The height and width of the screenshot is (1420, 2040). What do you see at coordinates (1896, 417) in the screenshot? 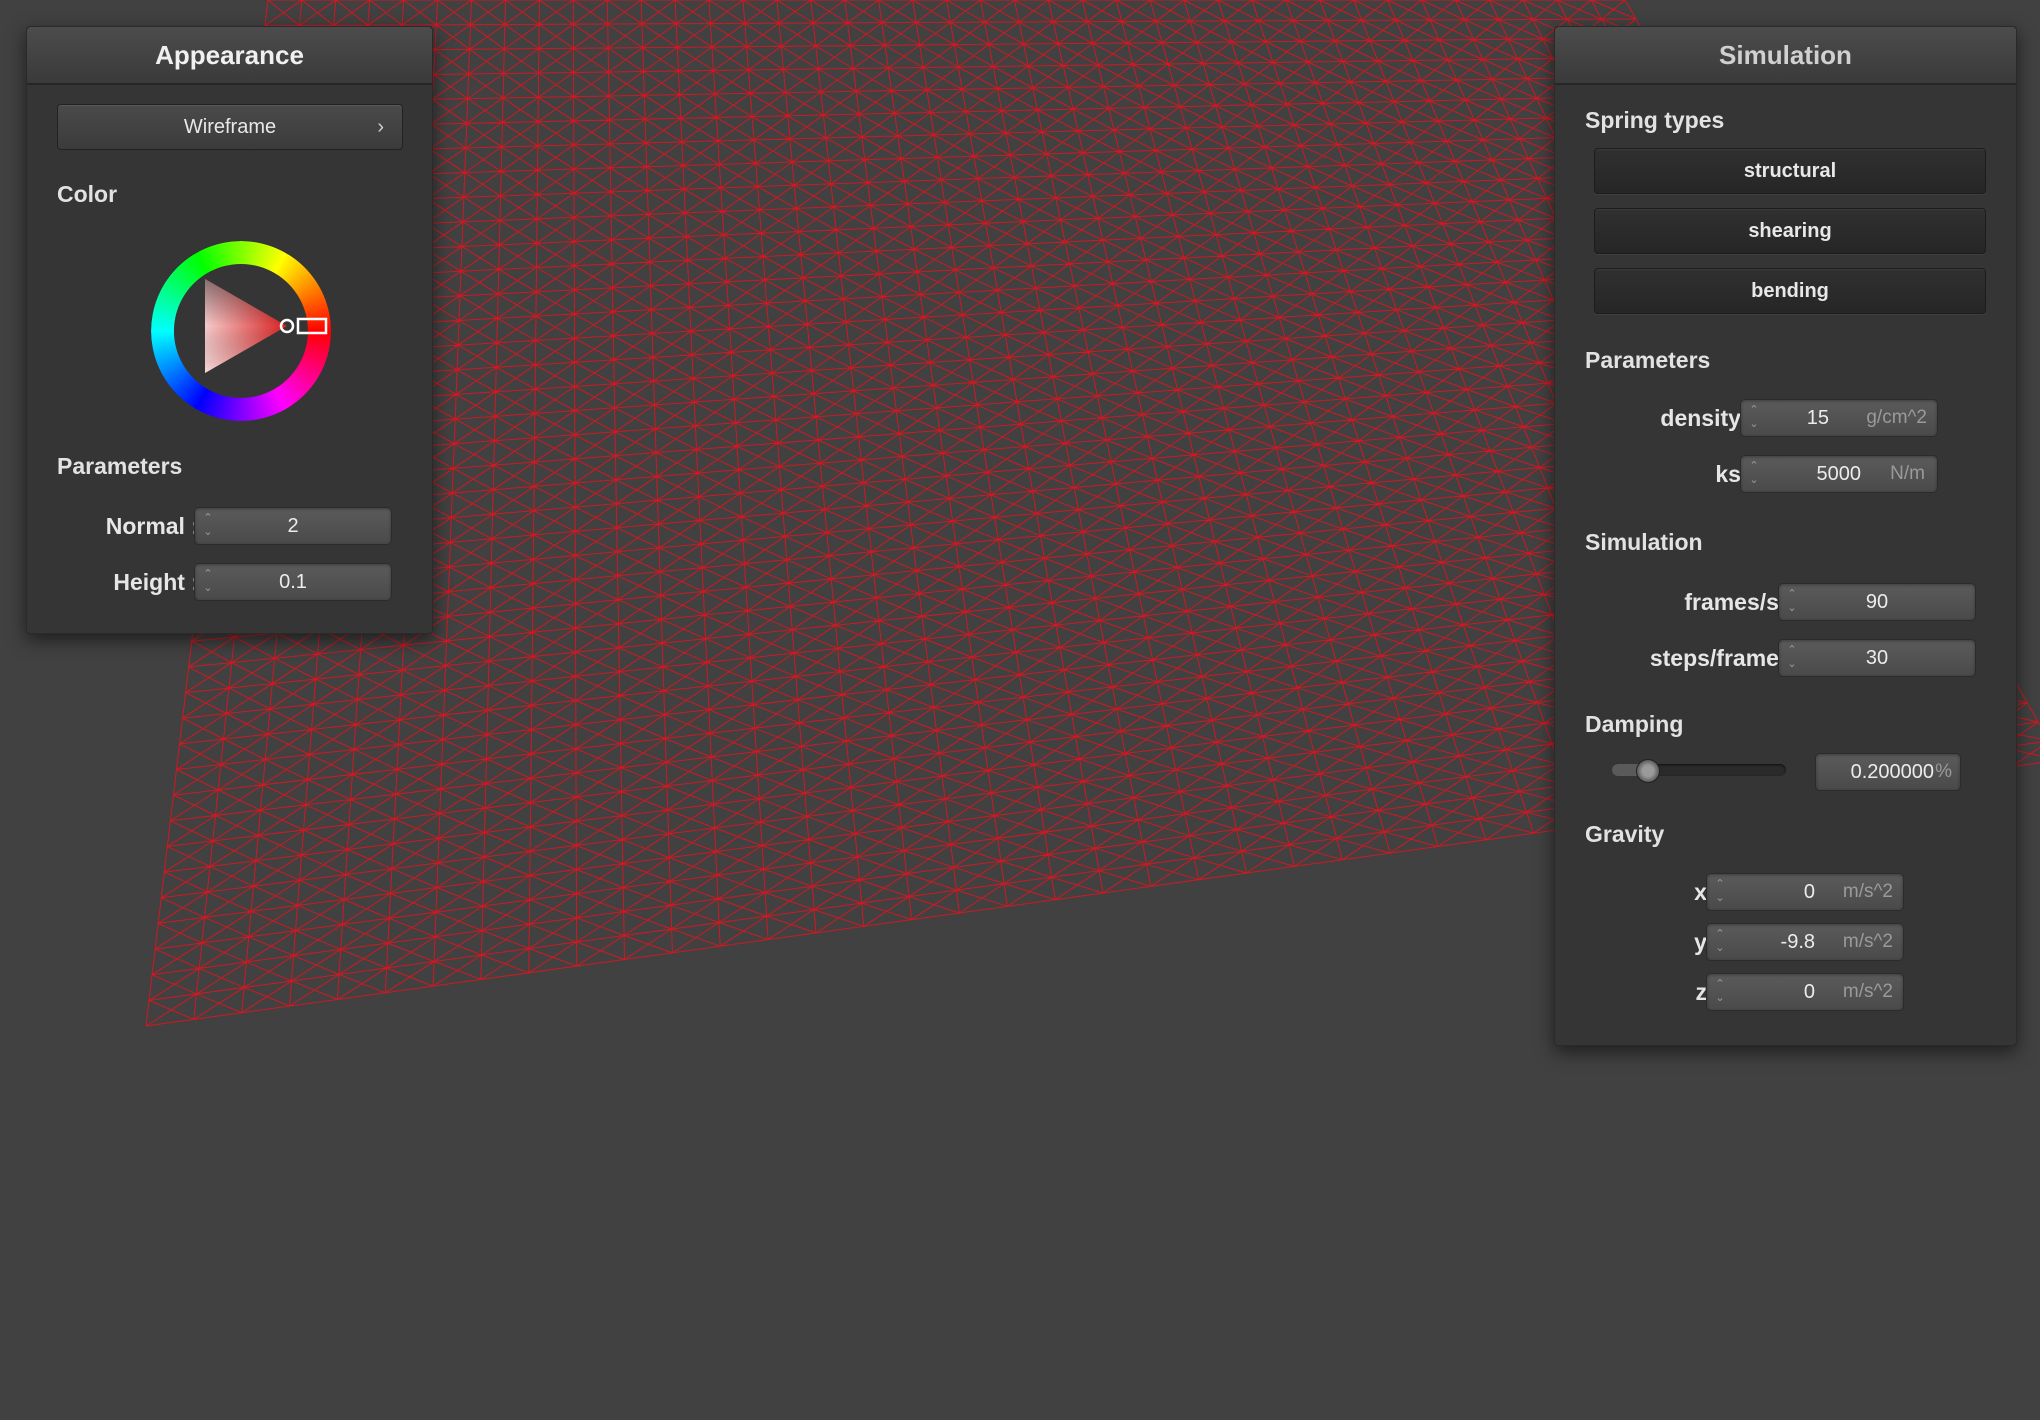
I see `density-unit: g/cm^2` at bounding box center [1896, 417].